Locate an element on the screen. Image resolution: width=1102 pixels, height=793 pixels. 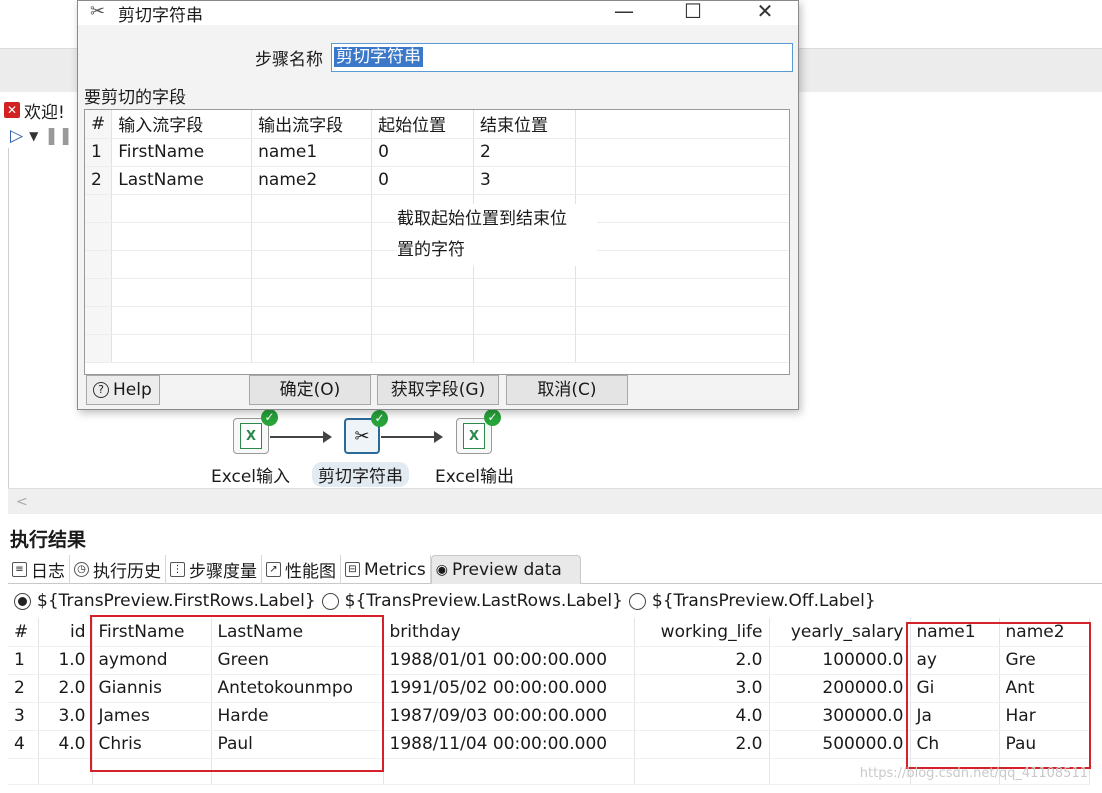
tab-step-metrics: ⋮ 步骤度量 is located at coordinates (214, 569).